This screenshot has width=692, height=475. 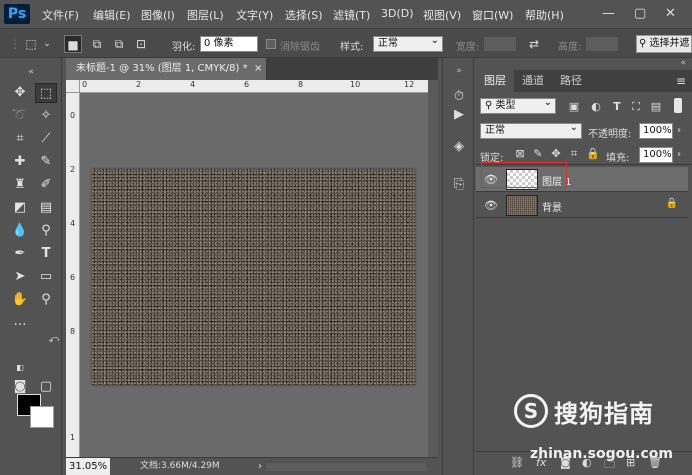 What do you see at coordinates (20, 185) in the screenshot?
I see `clone-stamp-icon: ♜` at bounding box center [20, 185].